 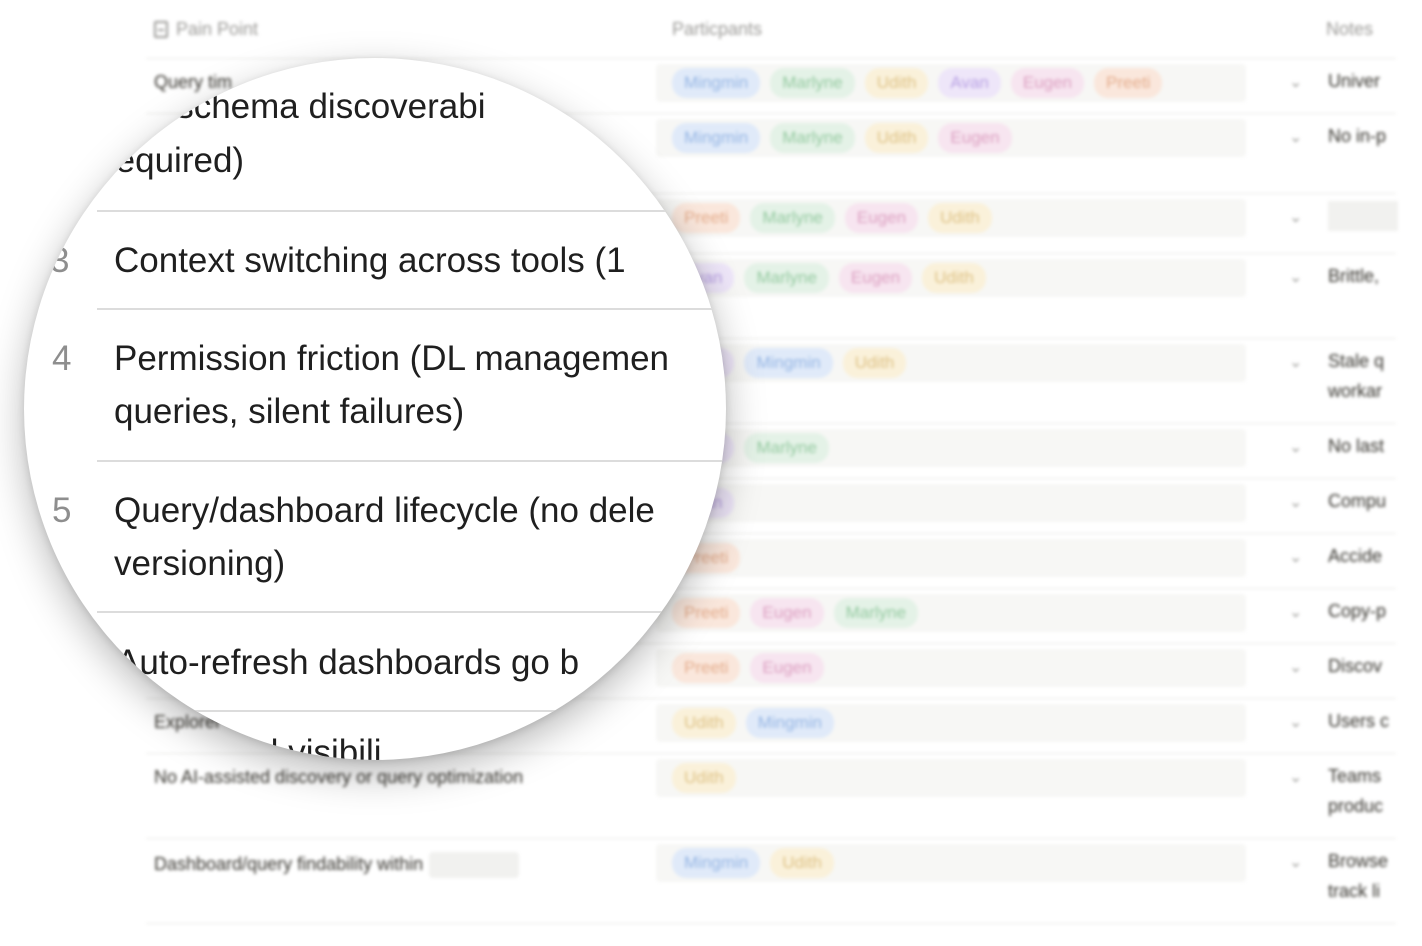 I want to click on participants-cell: Mingmin Udith, so click(x=753, y=863).